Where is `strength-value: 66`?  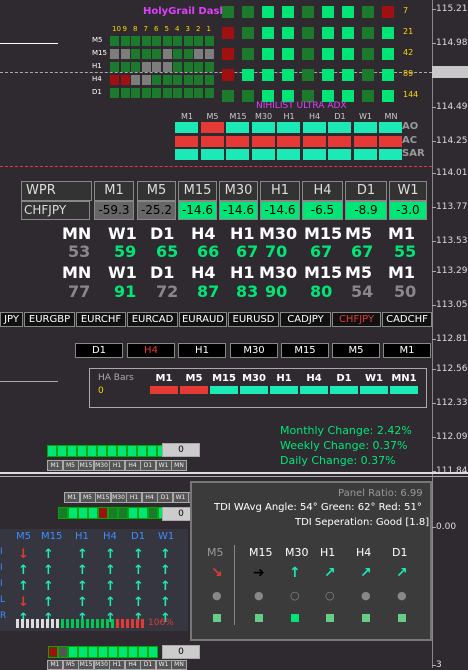
strength-value: 66 is located at coordinates (208, 251).